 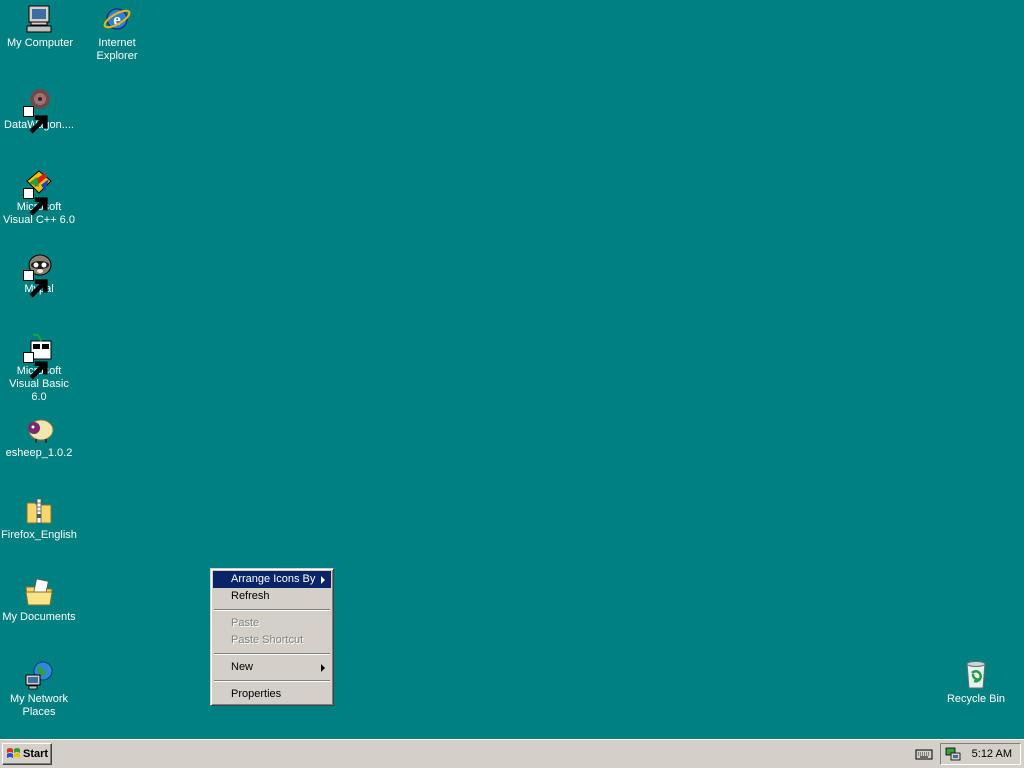 I want to click on desktop-icon-label: My Network Places, so click(x=39, y=705).